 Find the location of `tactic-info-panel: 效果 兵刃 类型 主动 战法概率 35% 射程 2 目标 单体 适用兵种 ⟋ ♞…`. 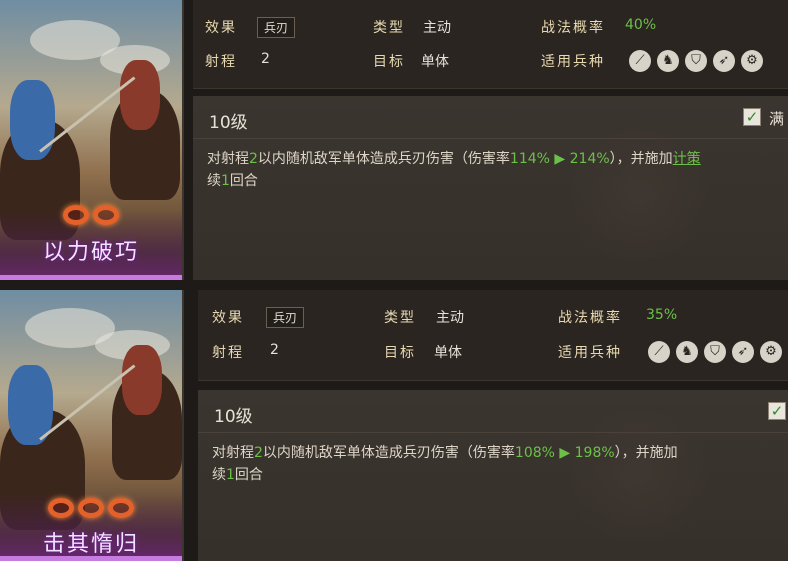

tactic-info-panel: 效果 兵刃 类型 主动 战法概率 35% 射程 2 目标 单体 适用兵种 ⟋ ♞… is located at coordinates (493, 335).